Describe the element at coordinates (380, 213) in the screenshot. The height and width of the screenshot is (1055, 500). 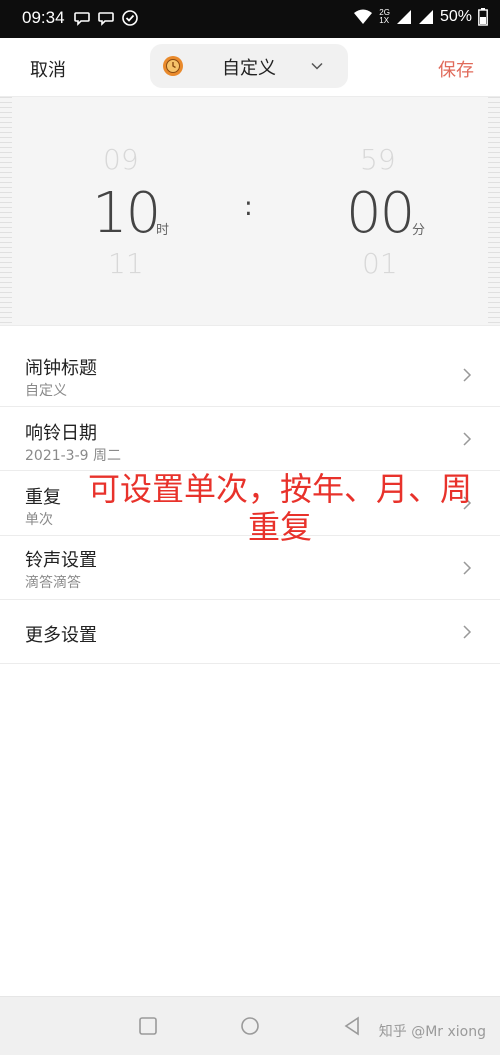
I see `minute-selected: 00` at that location.